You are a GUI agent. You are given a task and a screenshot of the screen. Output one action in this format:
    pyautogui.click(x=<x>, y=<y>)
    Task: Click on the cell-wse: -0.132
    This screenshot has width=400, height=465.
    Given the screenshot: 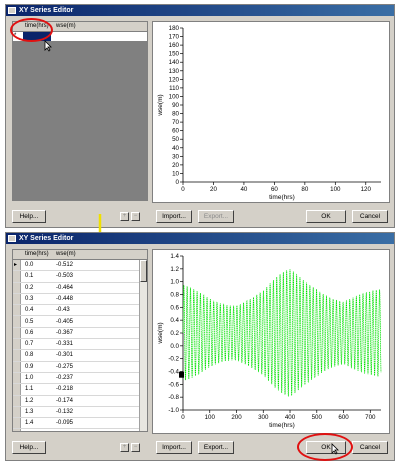 What is the action you would take?
    pyautogui.click(x=64, y=412)
    